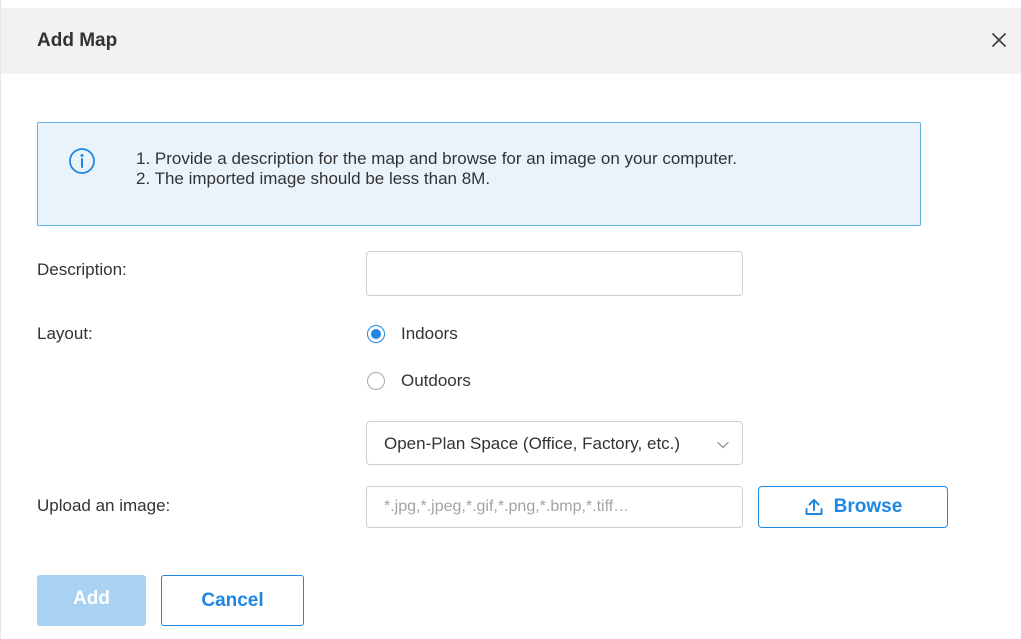 This screenshot has width=1021, height=639. I want to click on radio-indoors, so click(376, 334).